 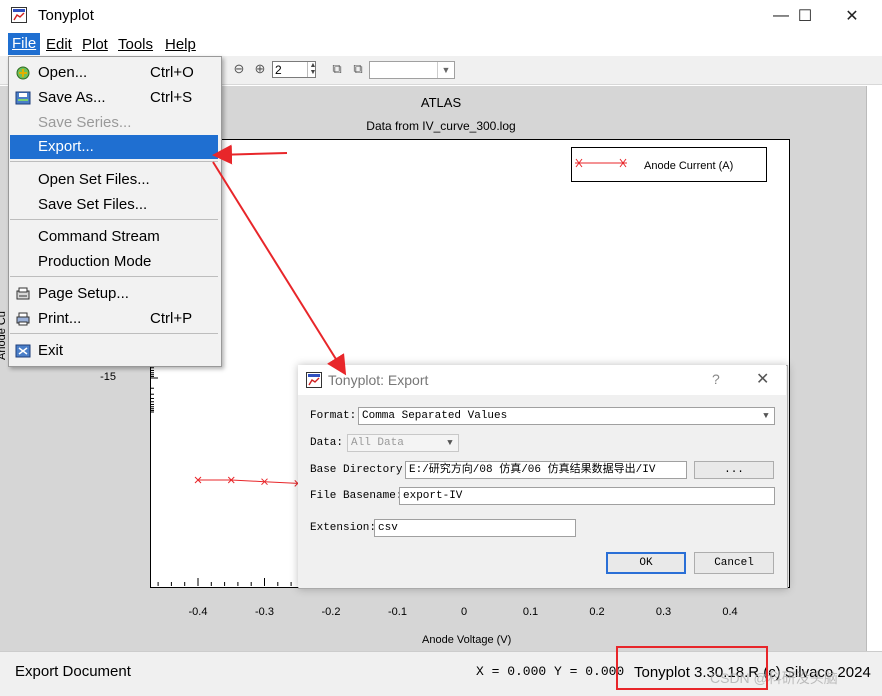 I want to click on annotation-arrows, so click(x=279, y=260).